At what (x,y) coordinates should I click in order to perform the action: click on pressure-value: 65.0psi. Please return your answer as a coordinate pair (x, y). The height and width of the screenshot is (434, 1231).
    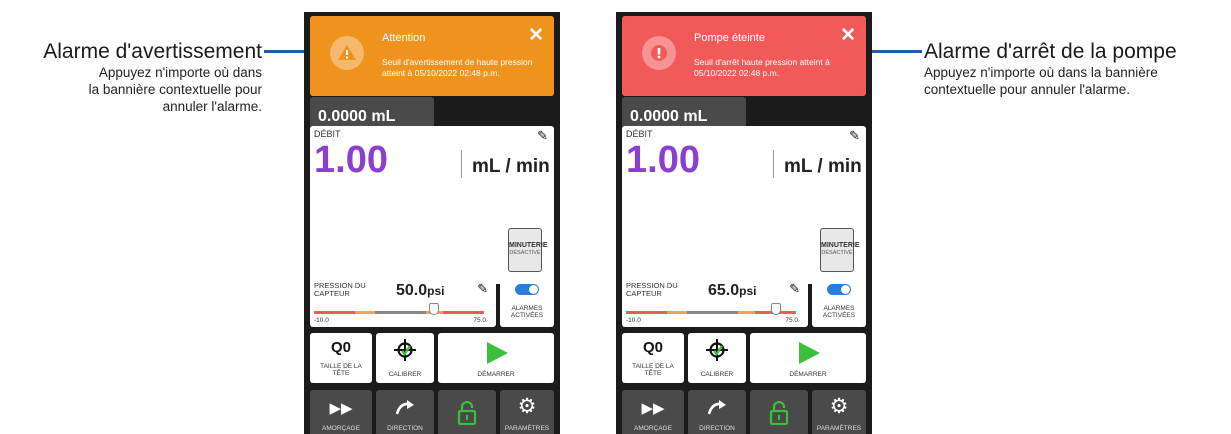
    Looking at the image, I should click on (732, 290).